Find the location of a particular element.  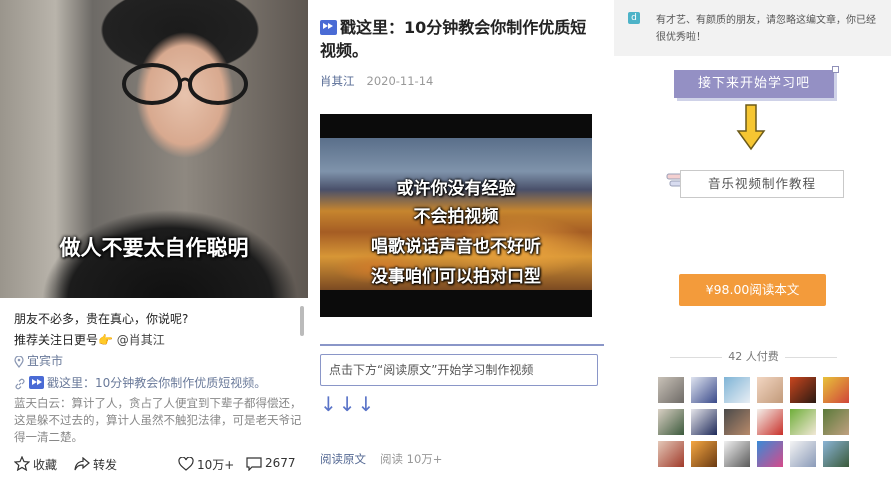

follow-text: 推荐关注日更号 is located at coordinates (56, 340).